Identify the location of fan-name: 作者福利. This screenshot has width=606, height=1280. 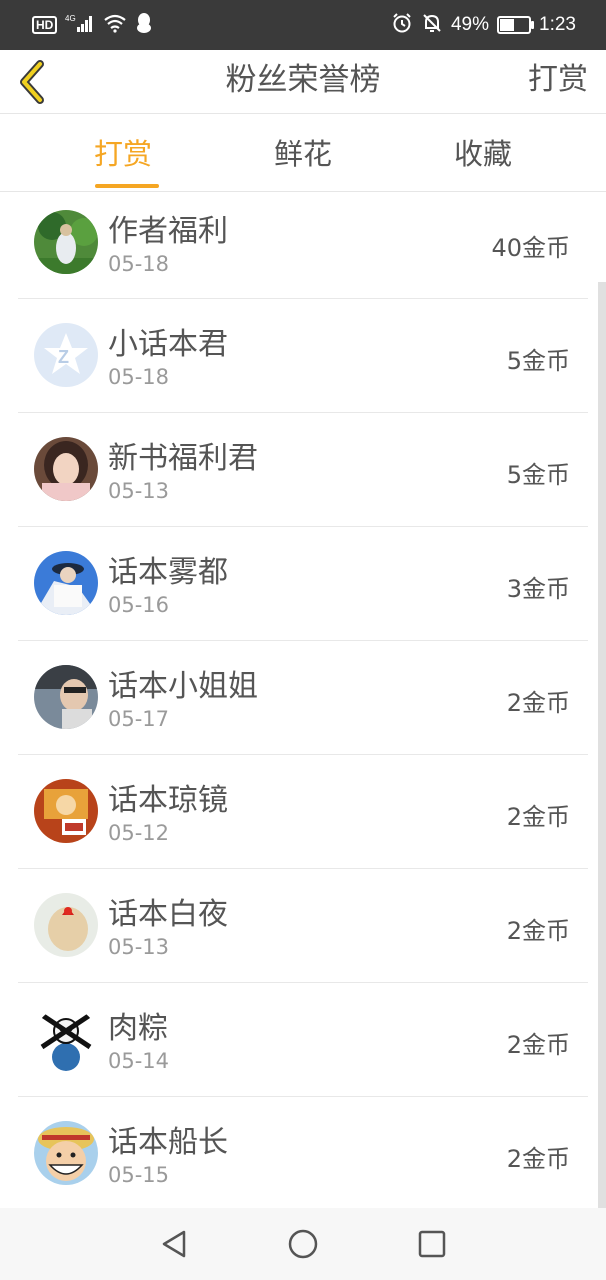
(168, 231).